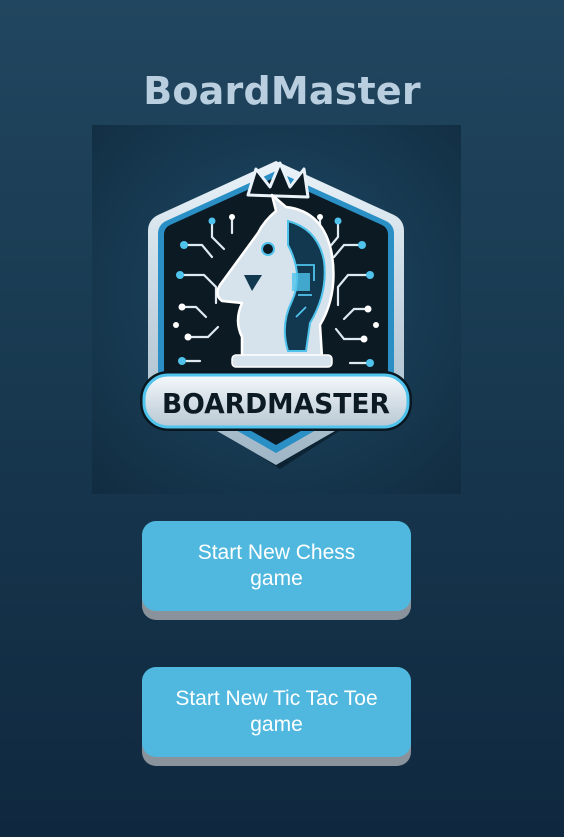  What do you see at coordinates (276, 403) in the screenshot?
I see `logo-wordmark: BOARDMASTER` at bounding box center [276, 403].